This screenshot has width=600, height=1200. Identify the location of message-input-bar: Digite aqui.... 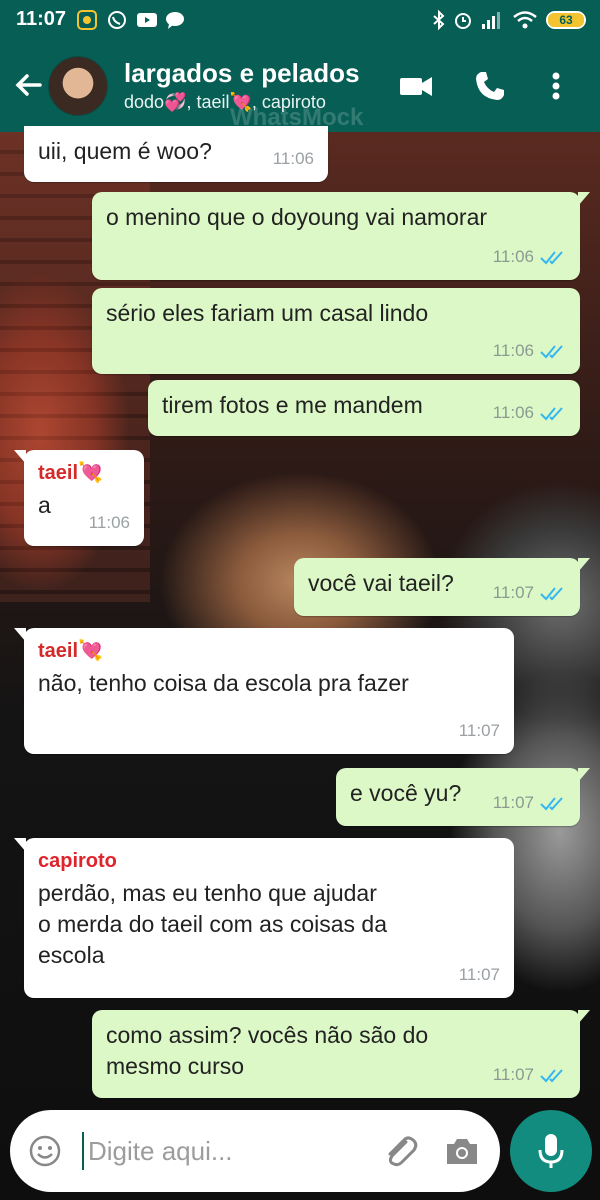
(255, 1151).